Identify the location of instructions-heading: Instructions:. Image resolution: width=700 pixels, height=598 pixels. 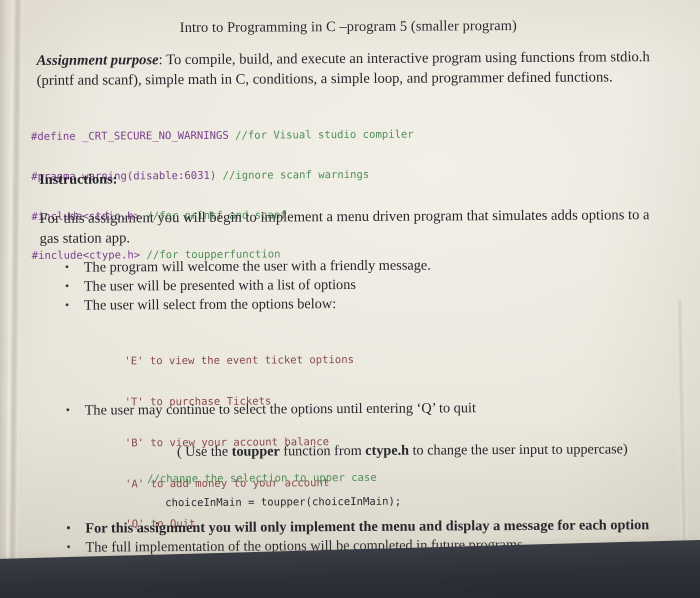
(78, 179).